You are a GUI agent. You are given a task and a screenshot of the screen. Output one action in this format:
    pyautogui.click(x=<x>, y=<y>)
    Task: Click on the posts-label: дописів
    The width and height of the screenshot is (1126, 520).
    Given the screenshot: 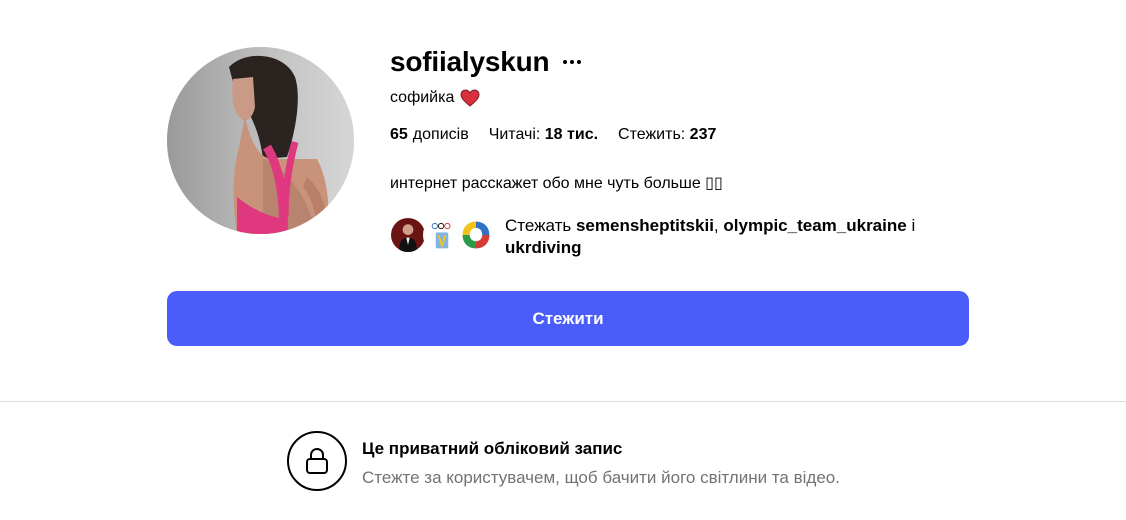 What is the action you would take?
    pyautogui.click(x=440, y=134)
    